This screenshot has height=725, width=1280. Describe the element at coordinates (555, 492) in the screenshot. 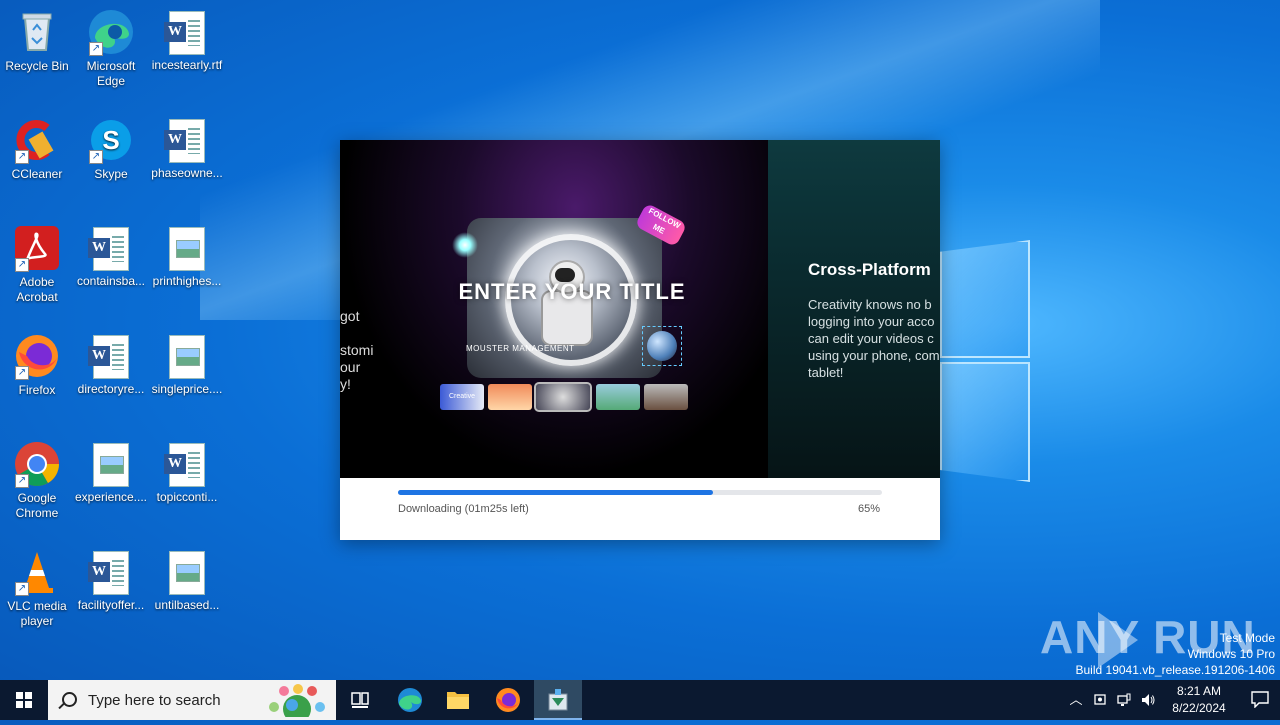

I see `progress-fill` at that location.